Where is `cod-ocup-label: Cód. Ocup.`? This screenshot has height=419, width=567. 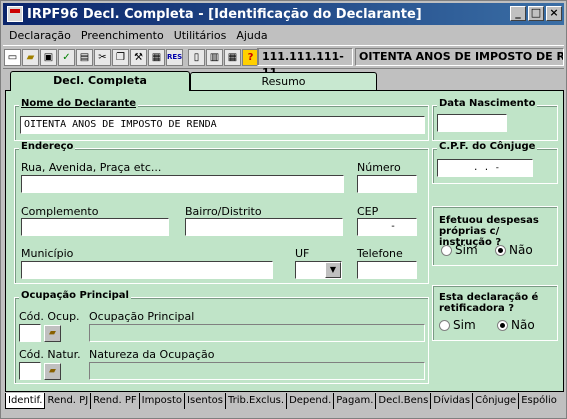
cod-ocup-label: Cód. Ocup. is located at coordinates (49, 316).